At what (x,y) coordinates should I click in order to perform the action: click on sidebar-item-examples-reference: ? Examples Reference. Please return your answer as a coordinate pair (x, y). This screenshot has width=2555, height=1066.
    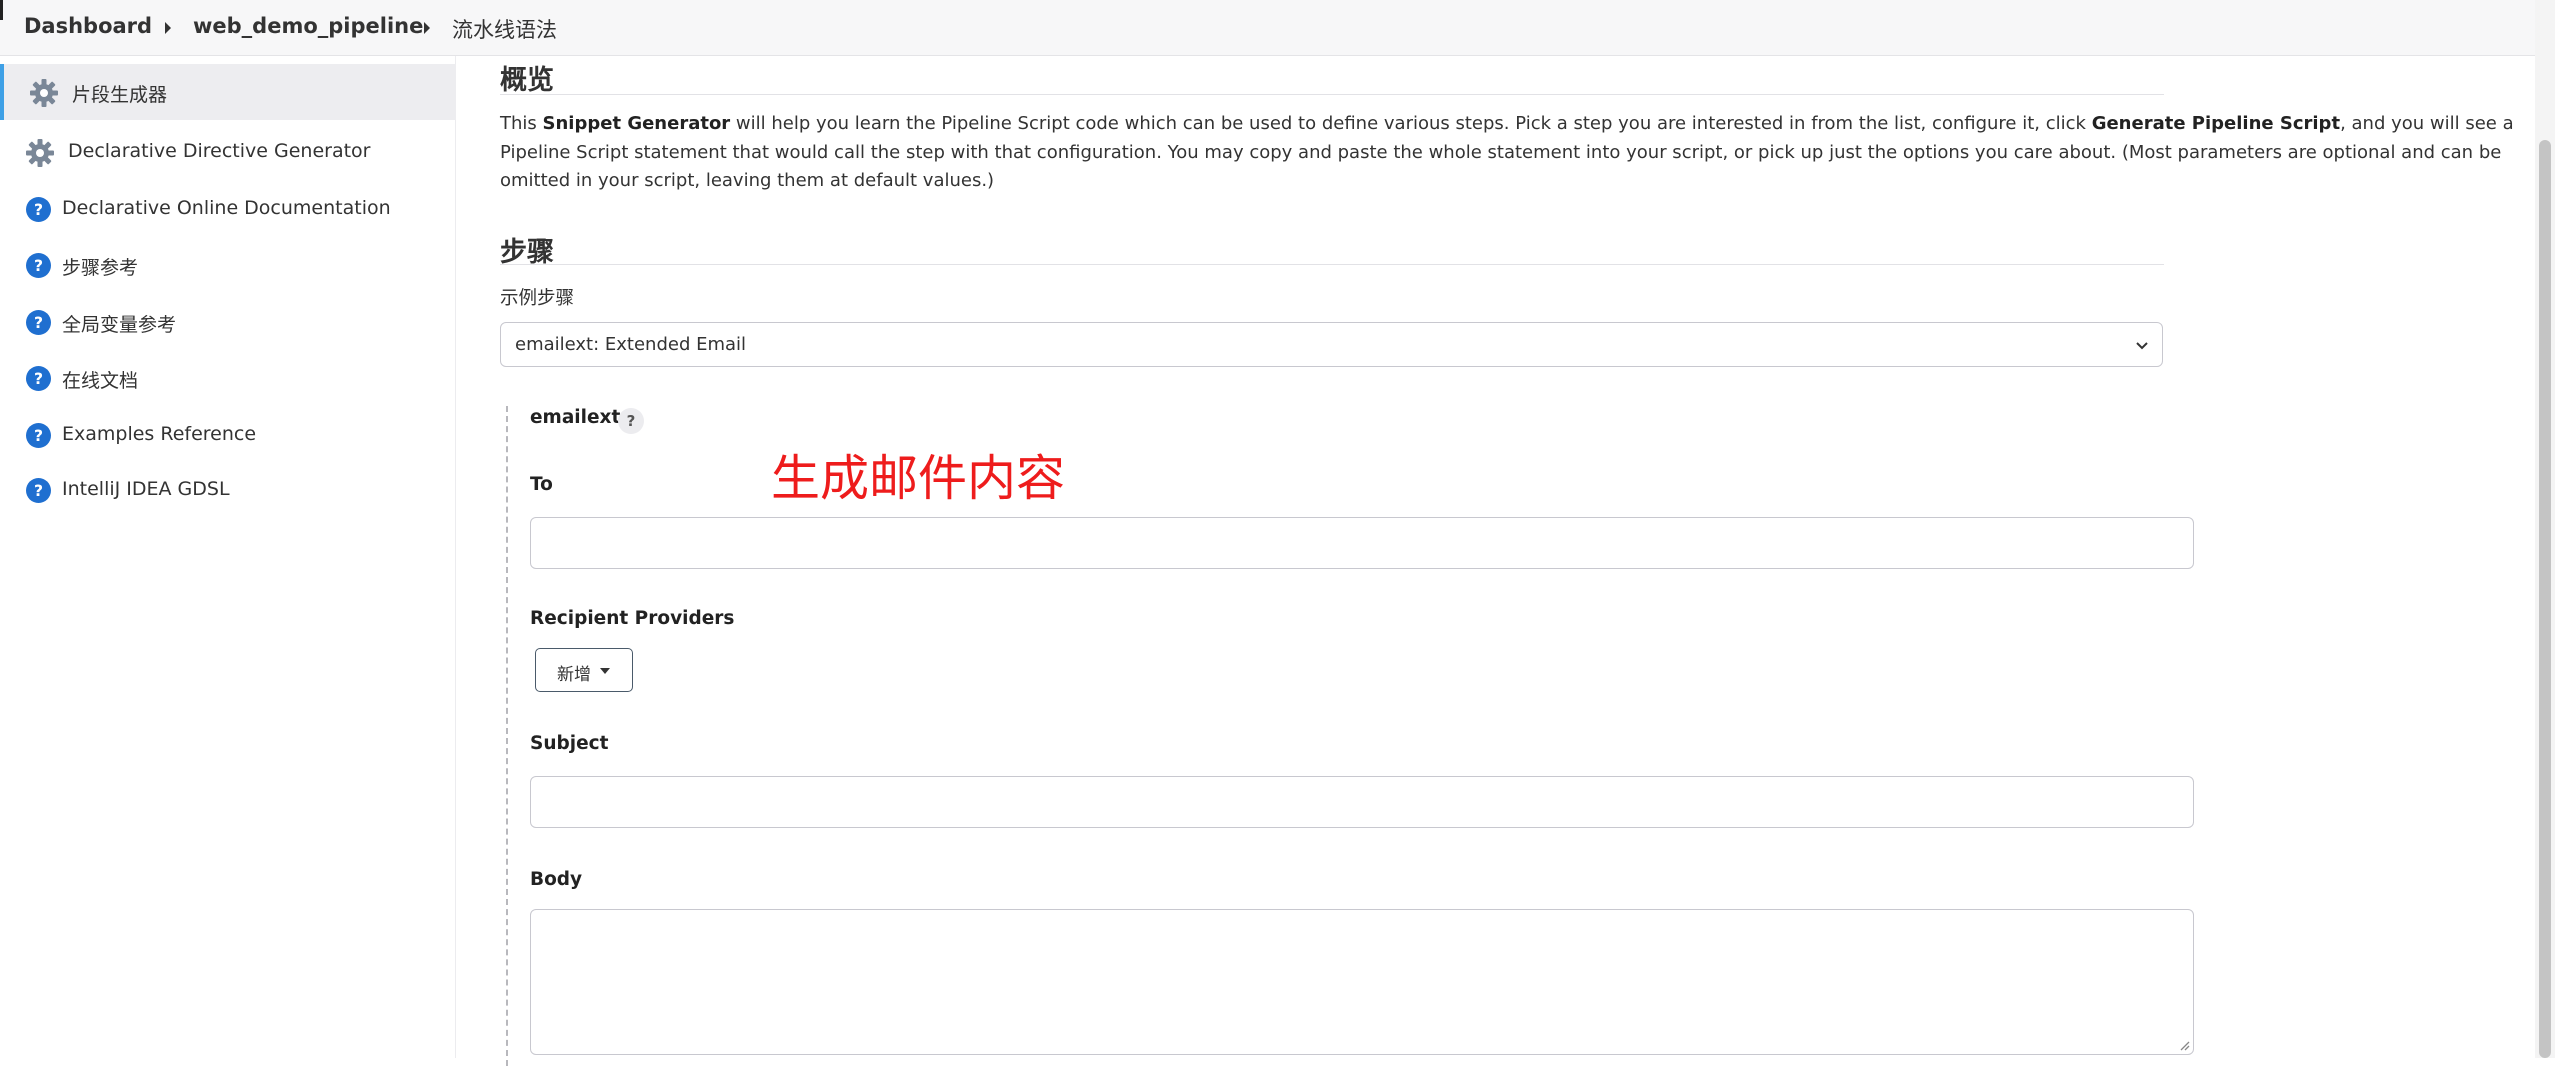
    Looking at the image, I should click on (228, 435).